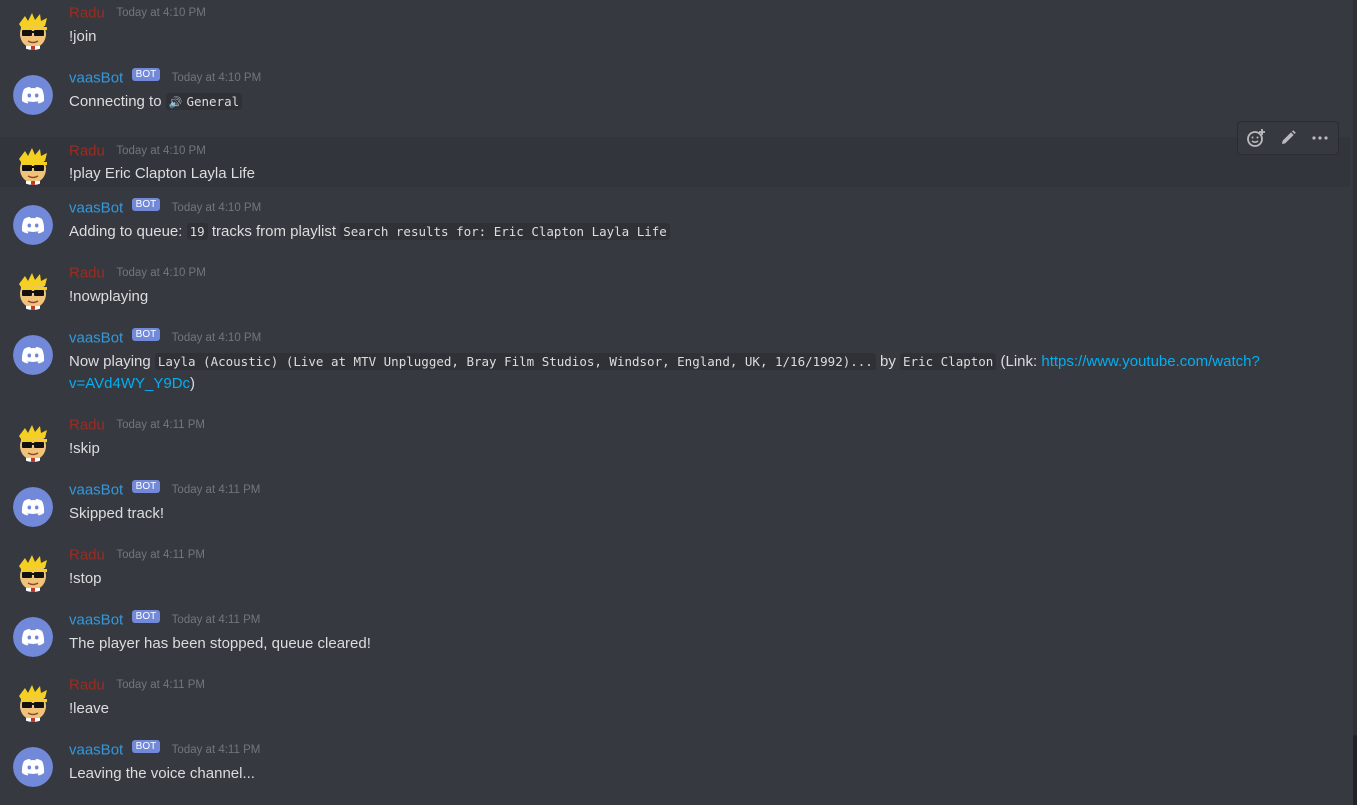  I want to click on more-icon, so click(1320, 138).